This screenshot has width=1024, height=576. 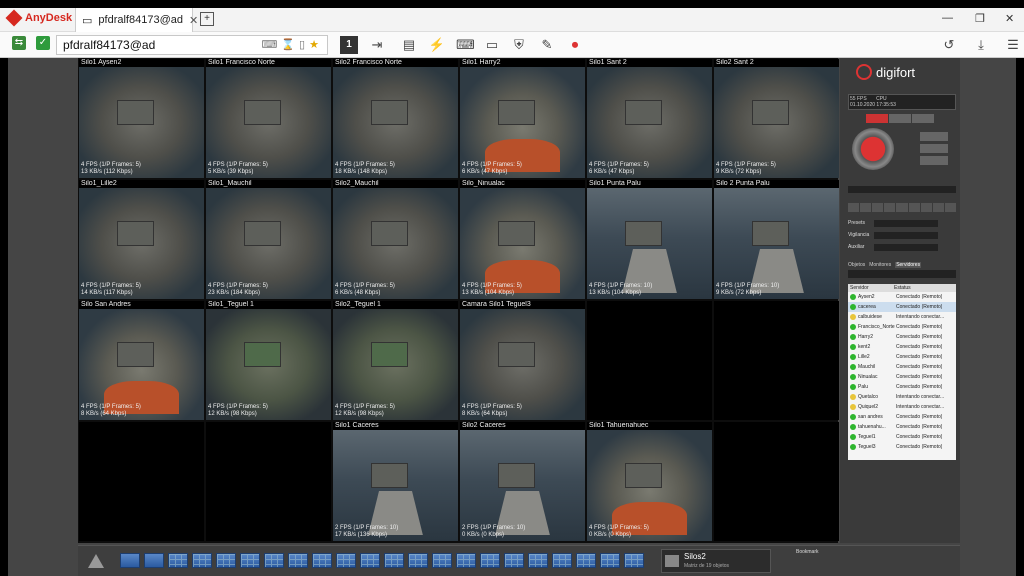 I want to click on actions-icon: ⚡, so click(x=437, y=45).